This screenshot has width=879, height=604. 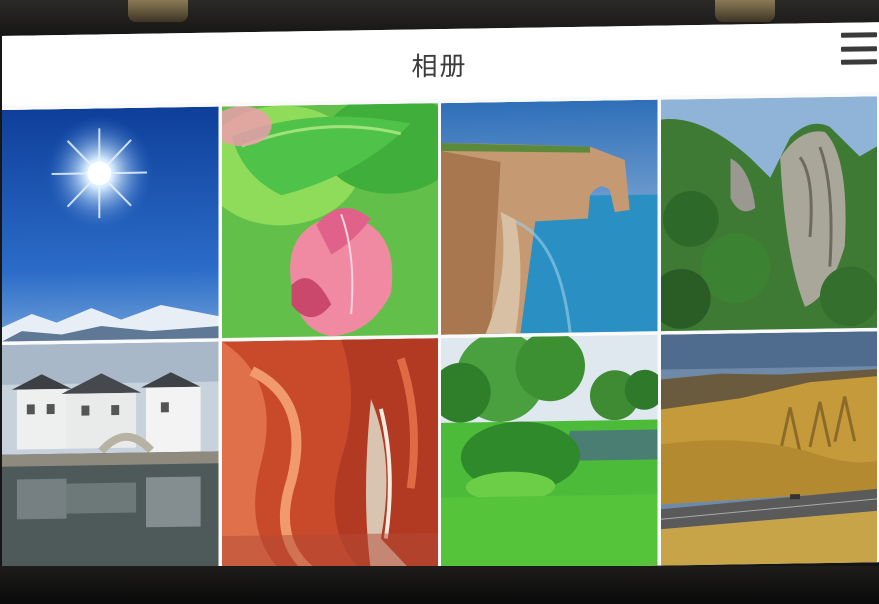 I want to click on photo-thumbnail-lotus, so click(x=329, y=221).